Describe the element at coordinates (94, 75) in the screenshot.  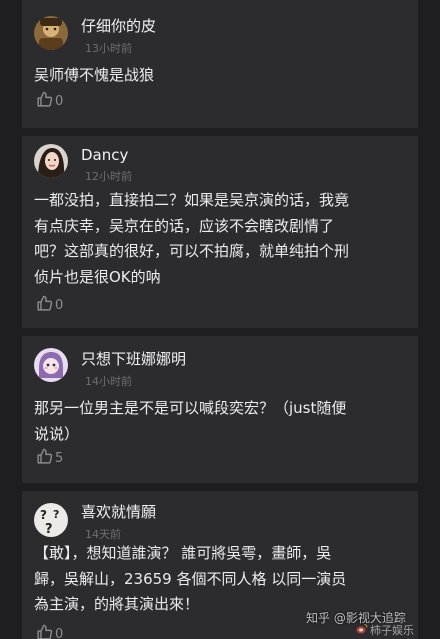
I see `comment-text: 吴师傅不愧是战狼` at that location.